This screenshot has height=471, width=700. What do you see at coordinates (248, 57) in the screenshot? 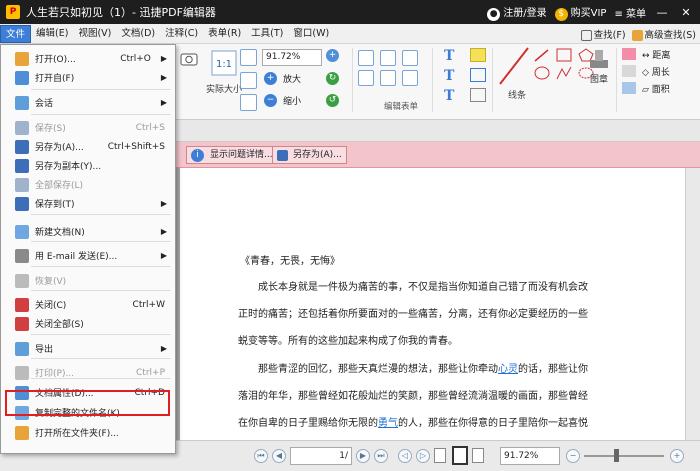
I see `fit-page-button` at bounding box center [248, 57].